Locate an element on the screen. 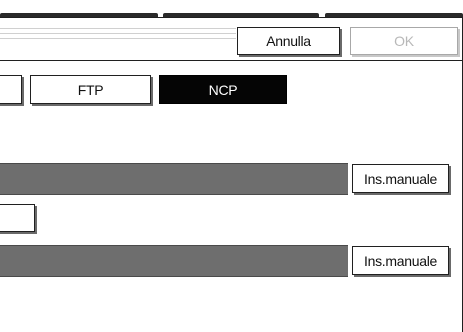  top-strip is located at coordinates (231, 7).